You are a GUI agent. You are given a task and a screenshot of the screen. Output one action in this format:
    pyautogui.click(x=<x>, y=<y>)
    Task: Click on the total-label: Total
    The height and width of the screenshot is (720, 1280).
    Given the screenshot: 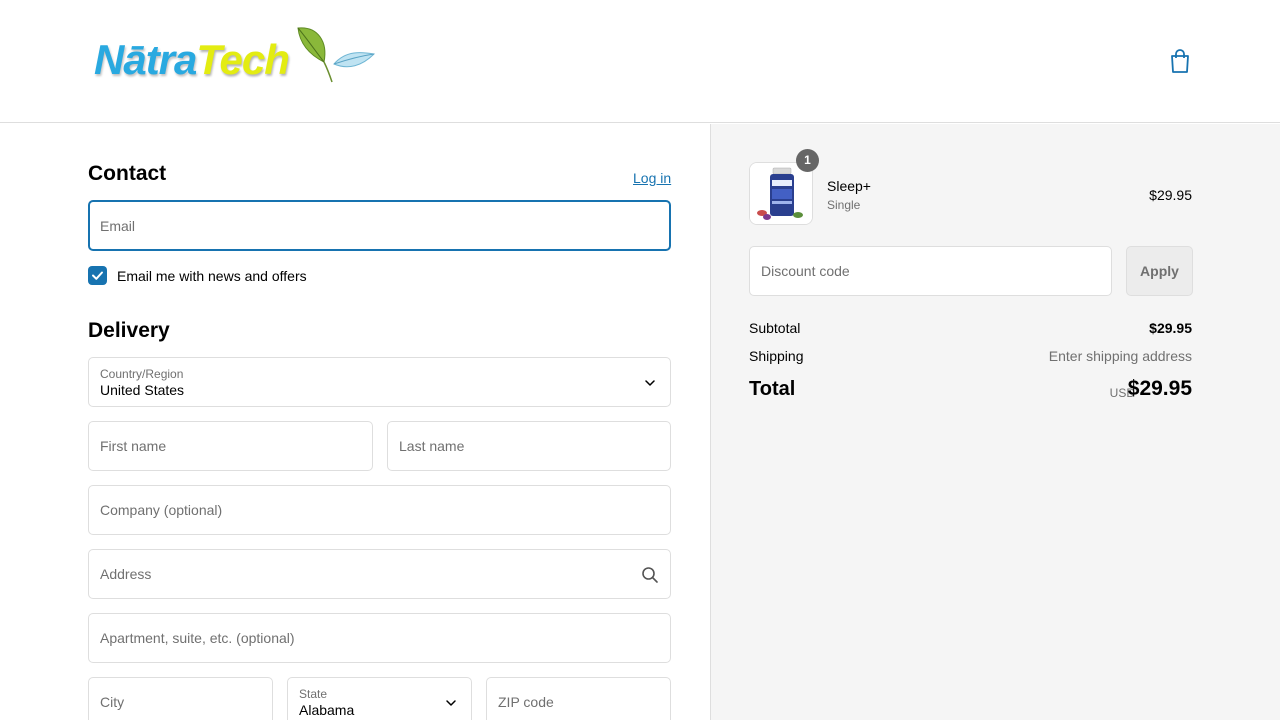 What is the action you would take?
    pyautogui.click(x=772, y=389)
    